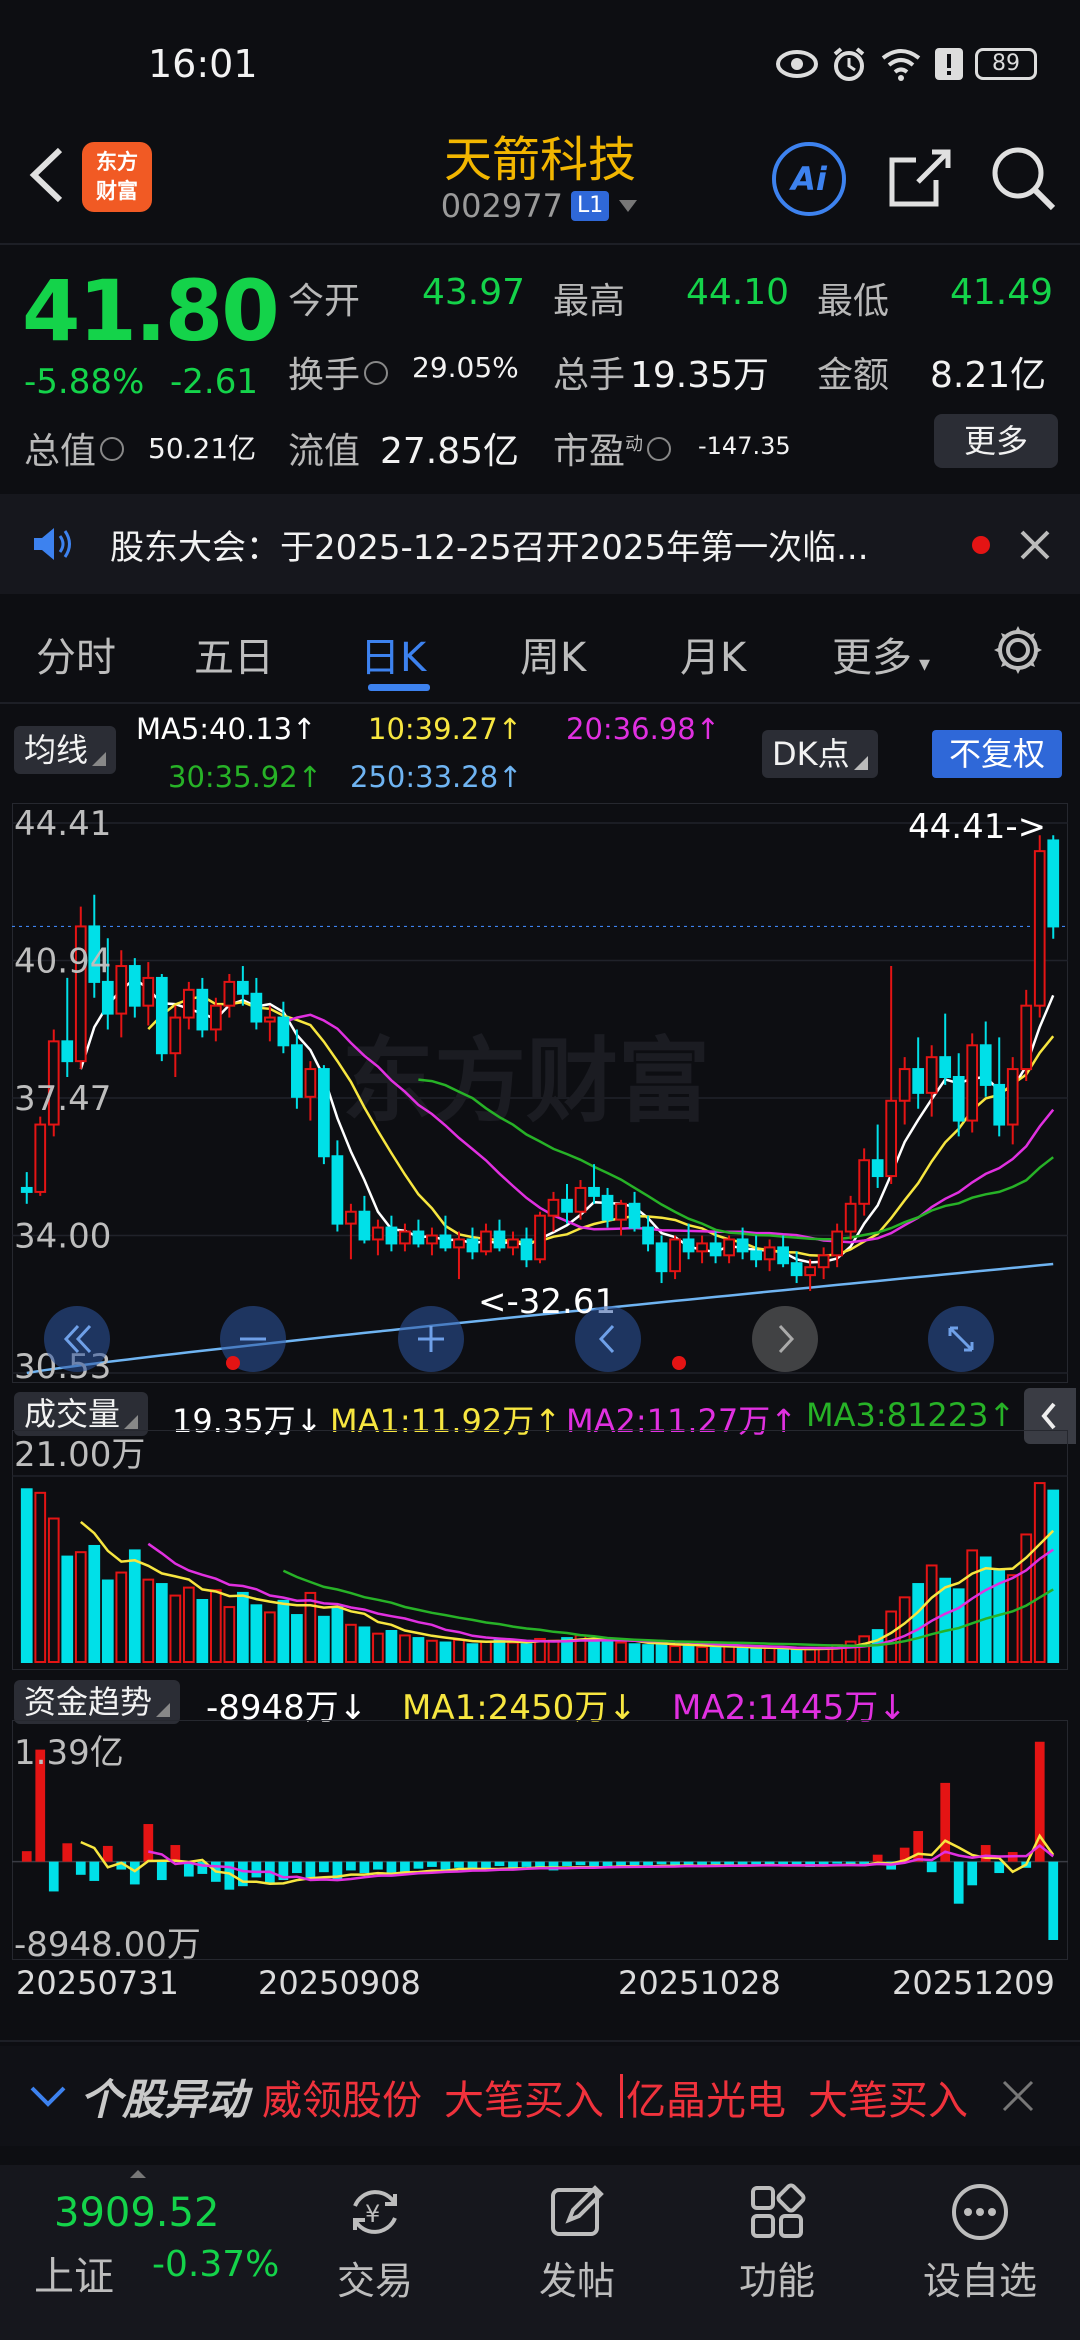 The height and width of the screenshot is (2340, 1080). I want to click on mktcap-label: 总值, so click(74, 448).